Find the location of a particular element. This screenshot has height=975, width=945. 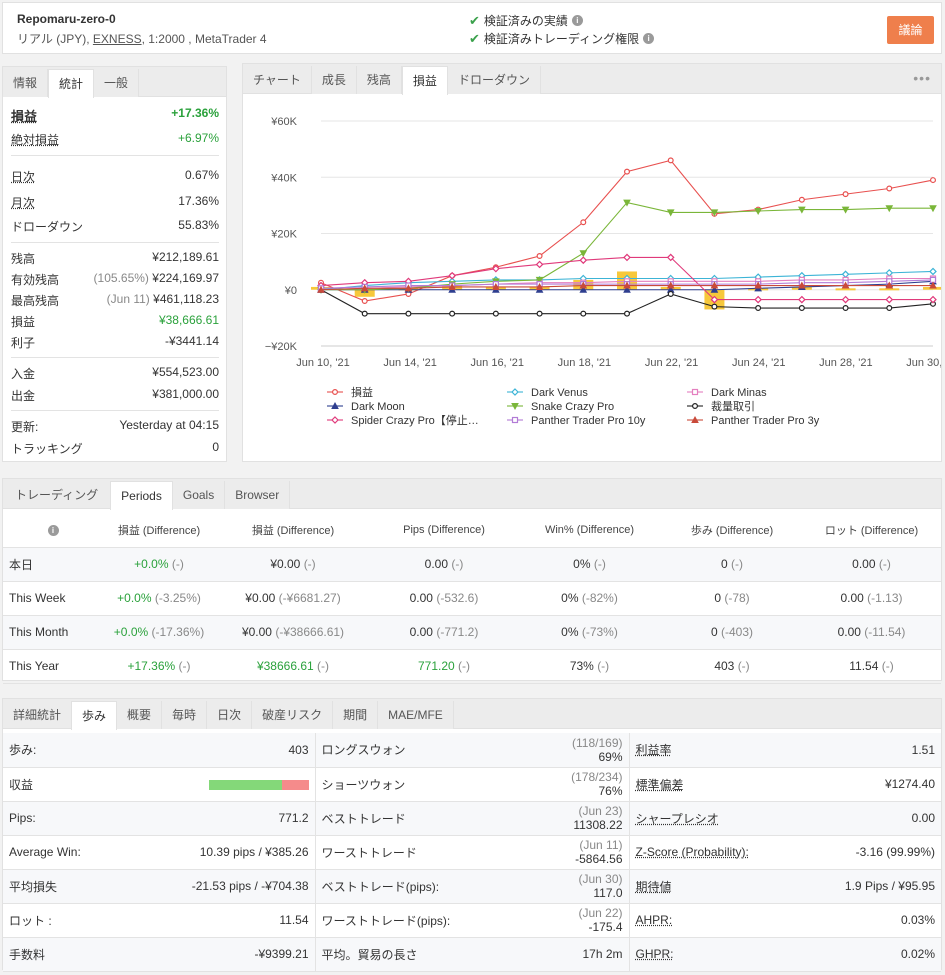

tab-trading: トレーディング is located at coordinates (56, 495).